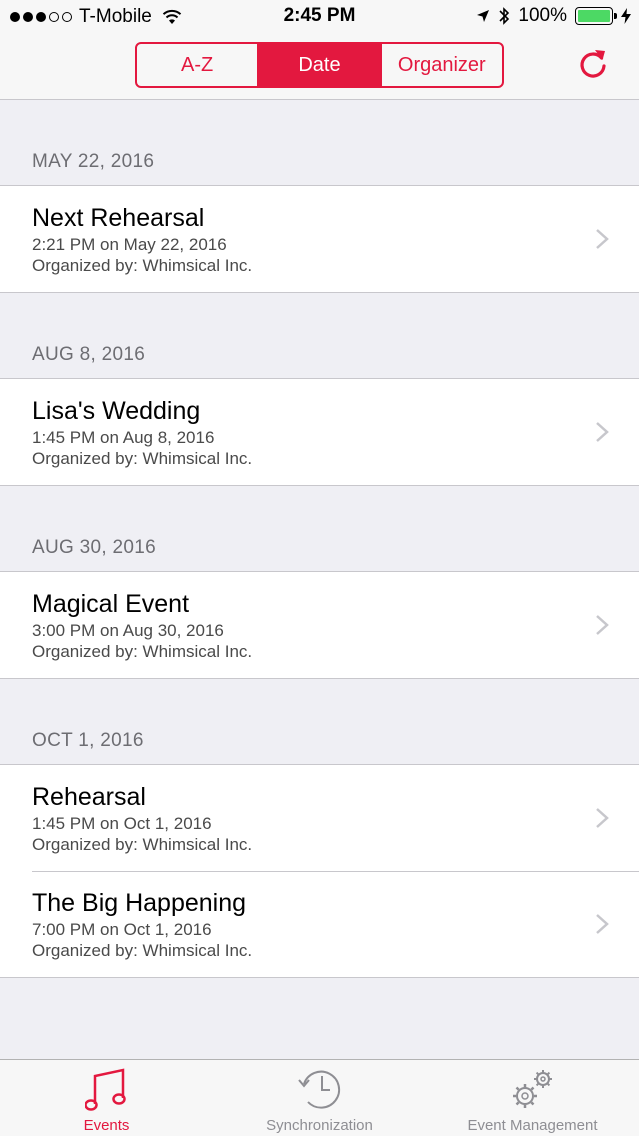 This screenshot has height=1136, width=639. What do you see at coordinates (128, 630) in the screenshot?
I see `event-time: 3:00 PM on Aug 30, 2016` at bounding box center [128, 630].